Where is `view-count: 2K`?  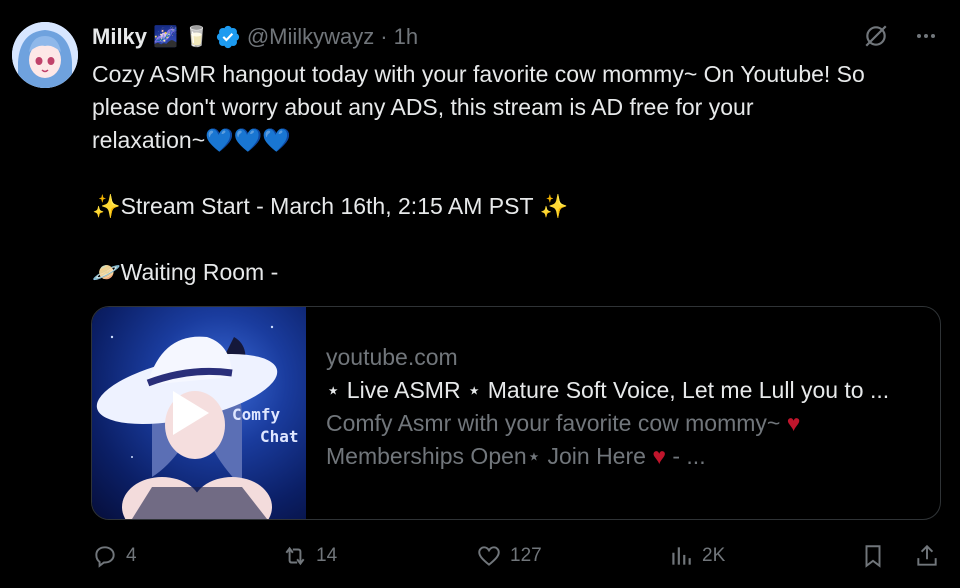 view-count: 2K is located at coordinates (714, 555).